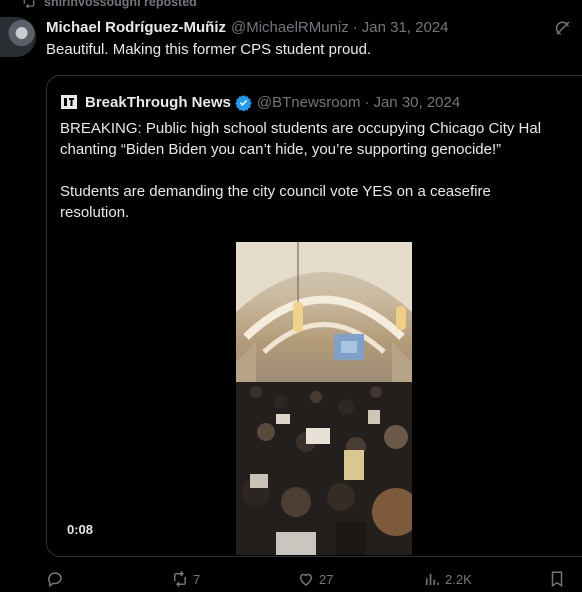 The height and width of the screenshot is (592, 582). I want to click on author-handle: @MichaelRMuniz, so click(290, 27).